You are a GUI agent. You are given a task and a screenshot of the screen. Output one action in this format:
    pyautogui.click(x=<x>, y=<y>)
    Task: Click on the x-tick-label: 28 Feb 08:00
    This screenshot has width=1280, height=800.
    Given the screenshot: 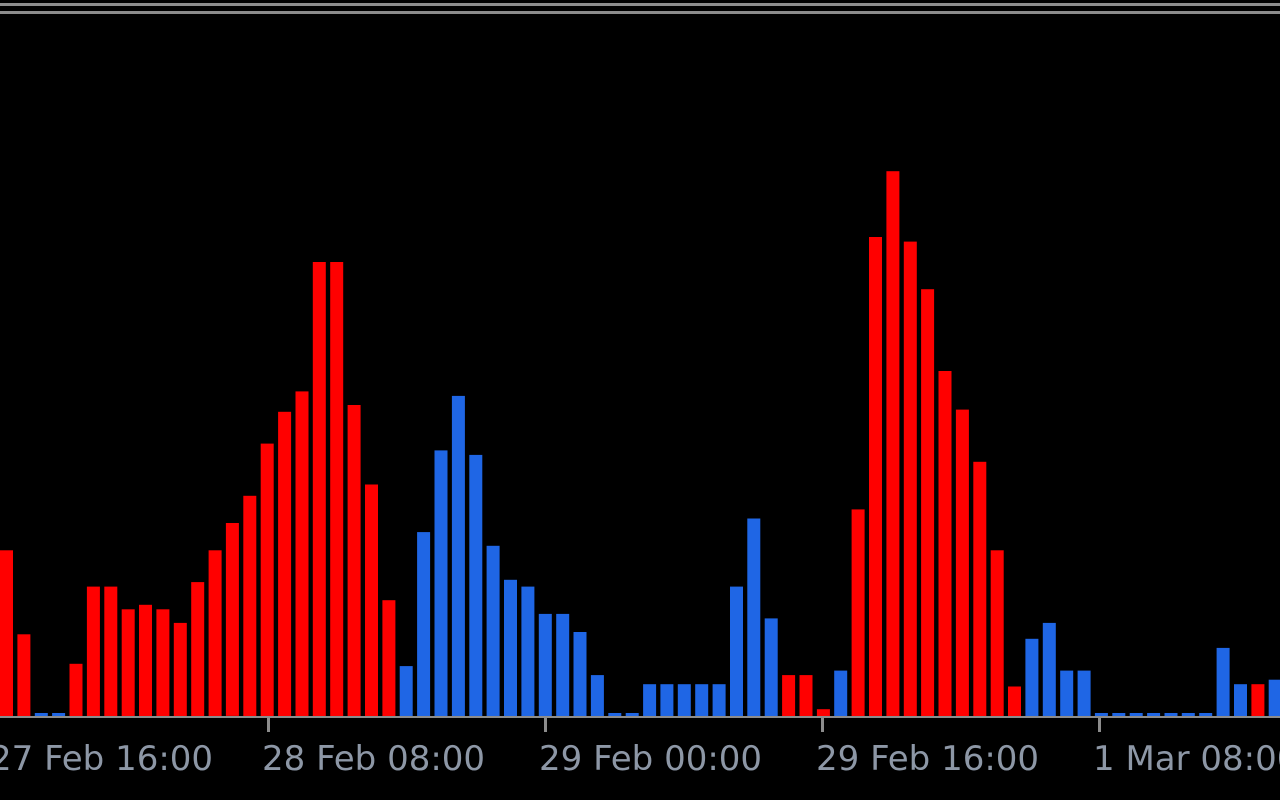 What is the action you would take?
    pyautogui.click(x=373, y=759)
    